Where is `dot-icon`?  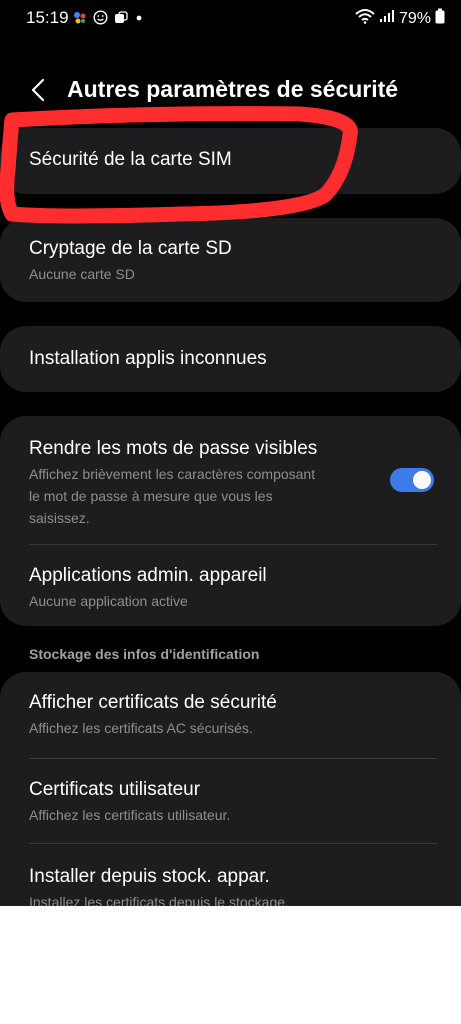
dot-icon is located at coordinates (139, 20).